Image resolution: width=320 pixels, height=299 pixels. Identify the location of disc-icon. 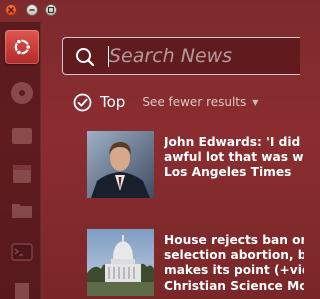
(22, 93).